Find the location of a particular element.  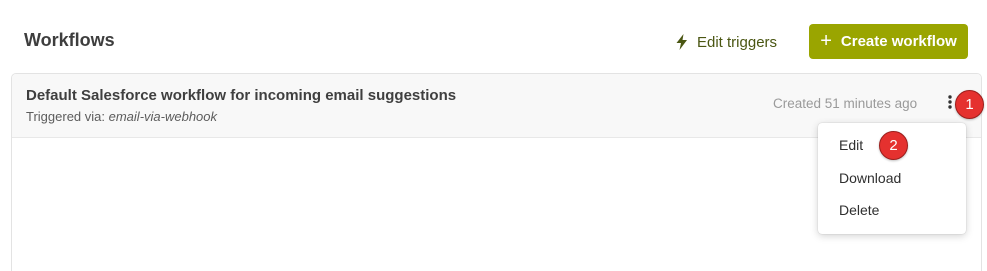

vertical-ellipsis-icon is located at coordinates (950, 104).